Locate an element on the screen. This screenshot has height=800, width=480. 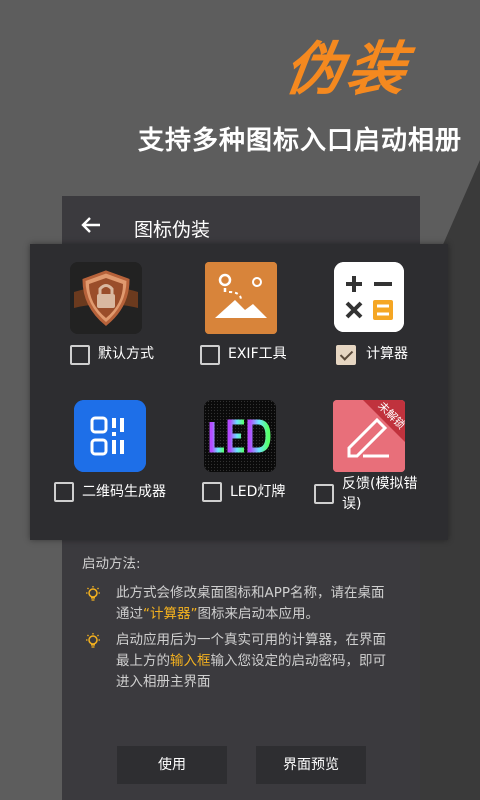
checkbox-feedback is located at coordinates (324, 494).